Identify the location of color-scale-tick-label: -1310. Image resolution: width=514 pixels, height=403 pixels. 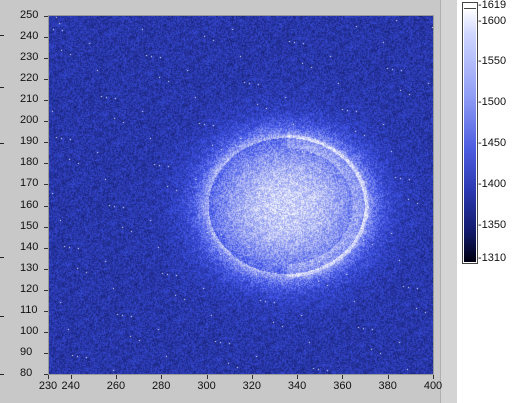
(492, 258).